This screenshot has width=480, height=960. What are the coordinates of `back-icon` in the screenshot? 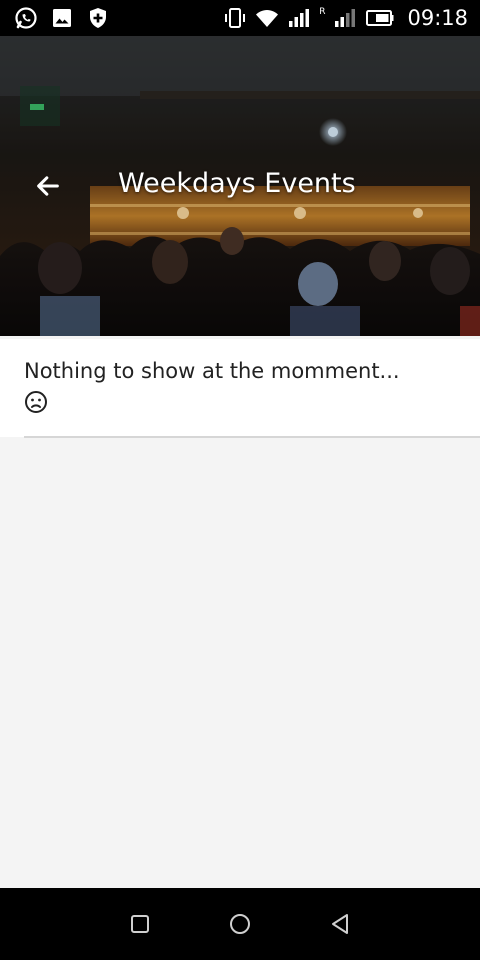 It's located at (340, 924).